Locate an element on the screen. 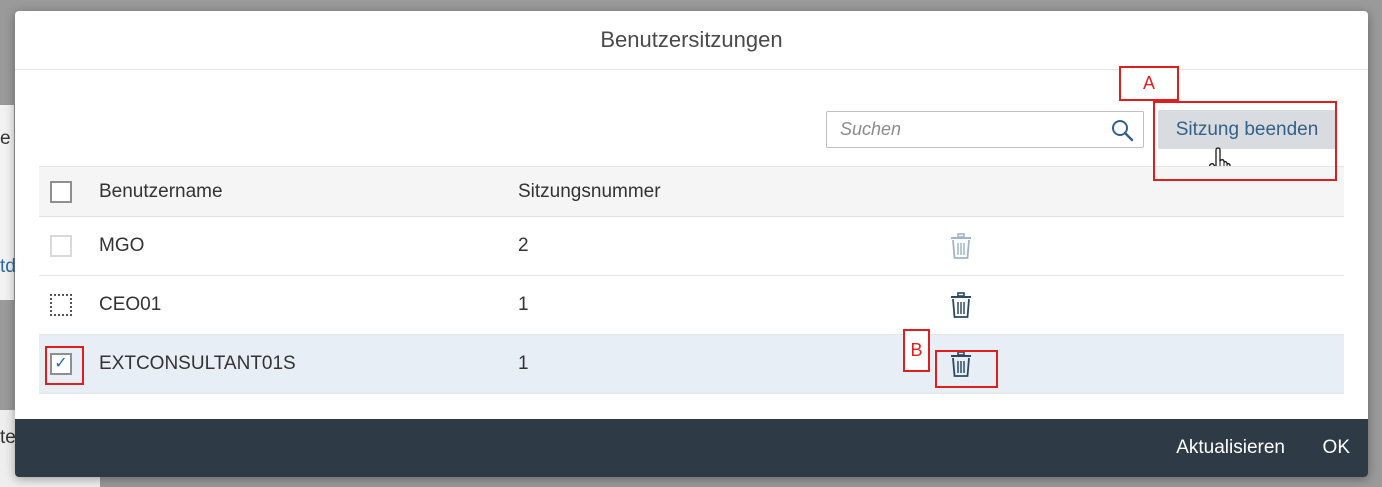 The image size is (1382, 487). dialog-title: Benutzersitzungen is located at coordinates (691, 39).